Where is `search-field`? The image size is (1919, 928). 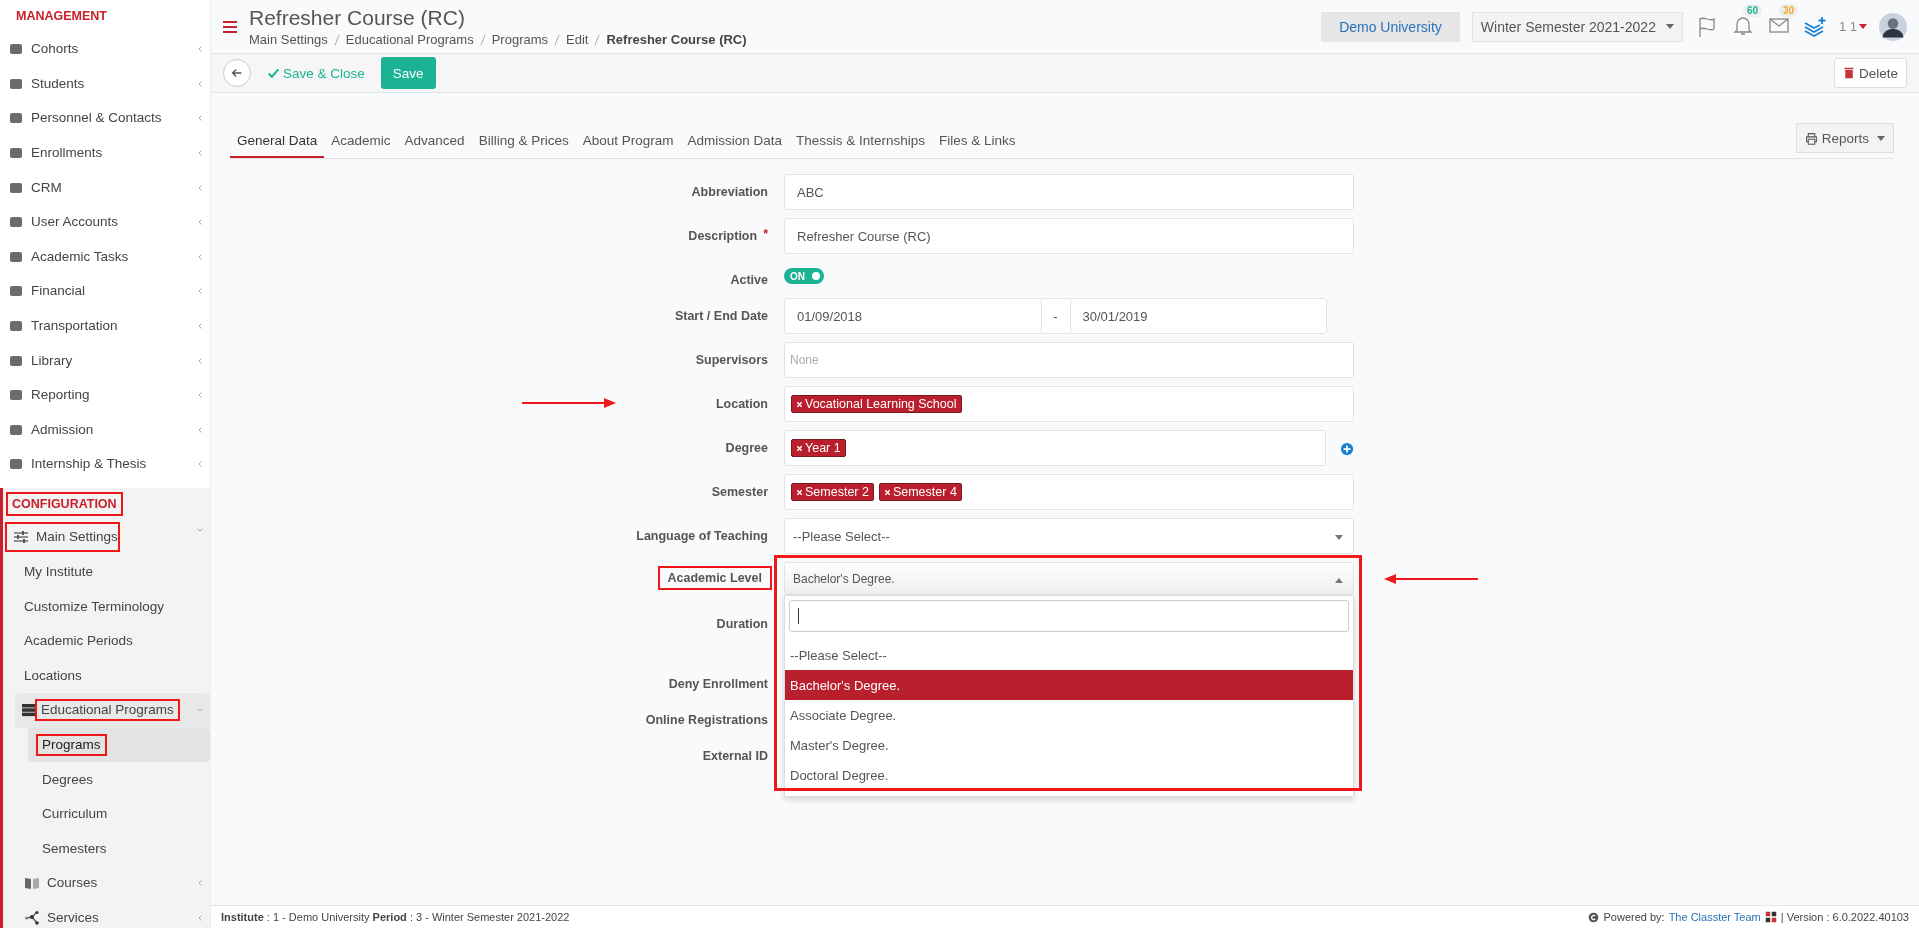 search-field is located at coordinates (1069, 616).